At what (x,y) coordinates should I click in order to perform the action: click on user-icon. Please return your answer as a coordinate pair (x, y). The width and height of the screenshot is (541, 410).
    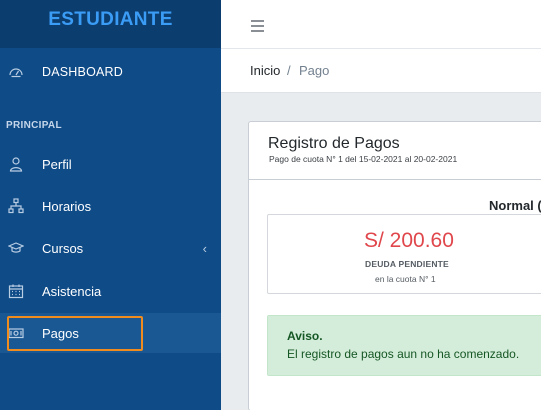
    Looking at the image, I should click on (16, 164).